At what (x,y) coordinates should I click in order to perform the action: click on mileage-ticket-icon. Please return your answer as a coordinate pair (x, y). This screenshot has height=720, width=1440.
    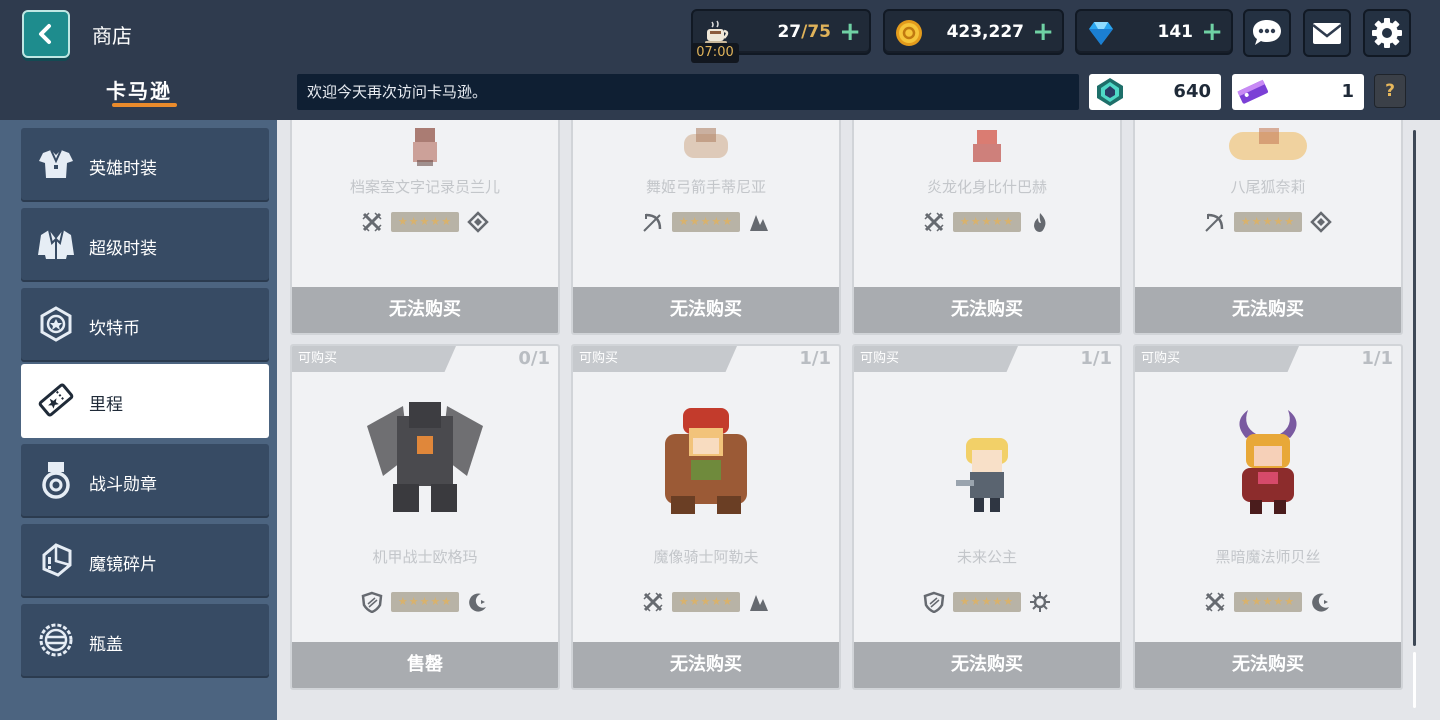
    Looking at the image, I should click on (56, 400).